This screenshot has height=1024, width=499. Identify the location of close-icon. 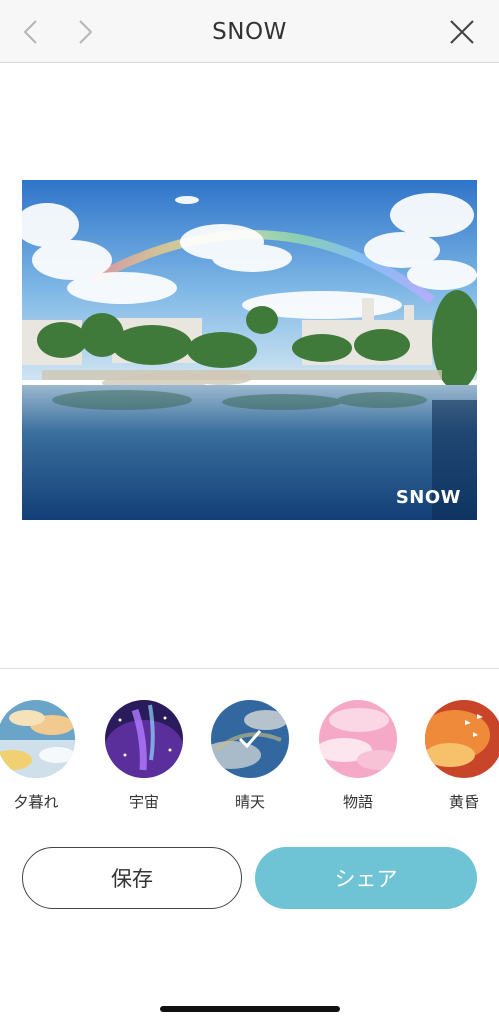
(462, 32).